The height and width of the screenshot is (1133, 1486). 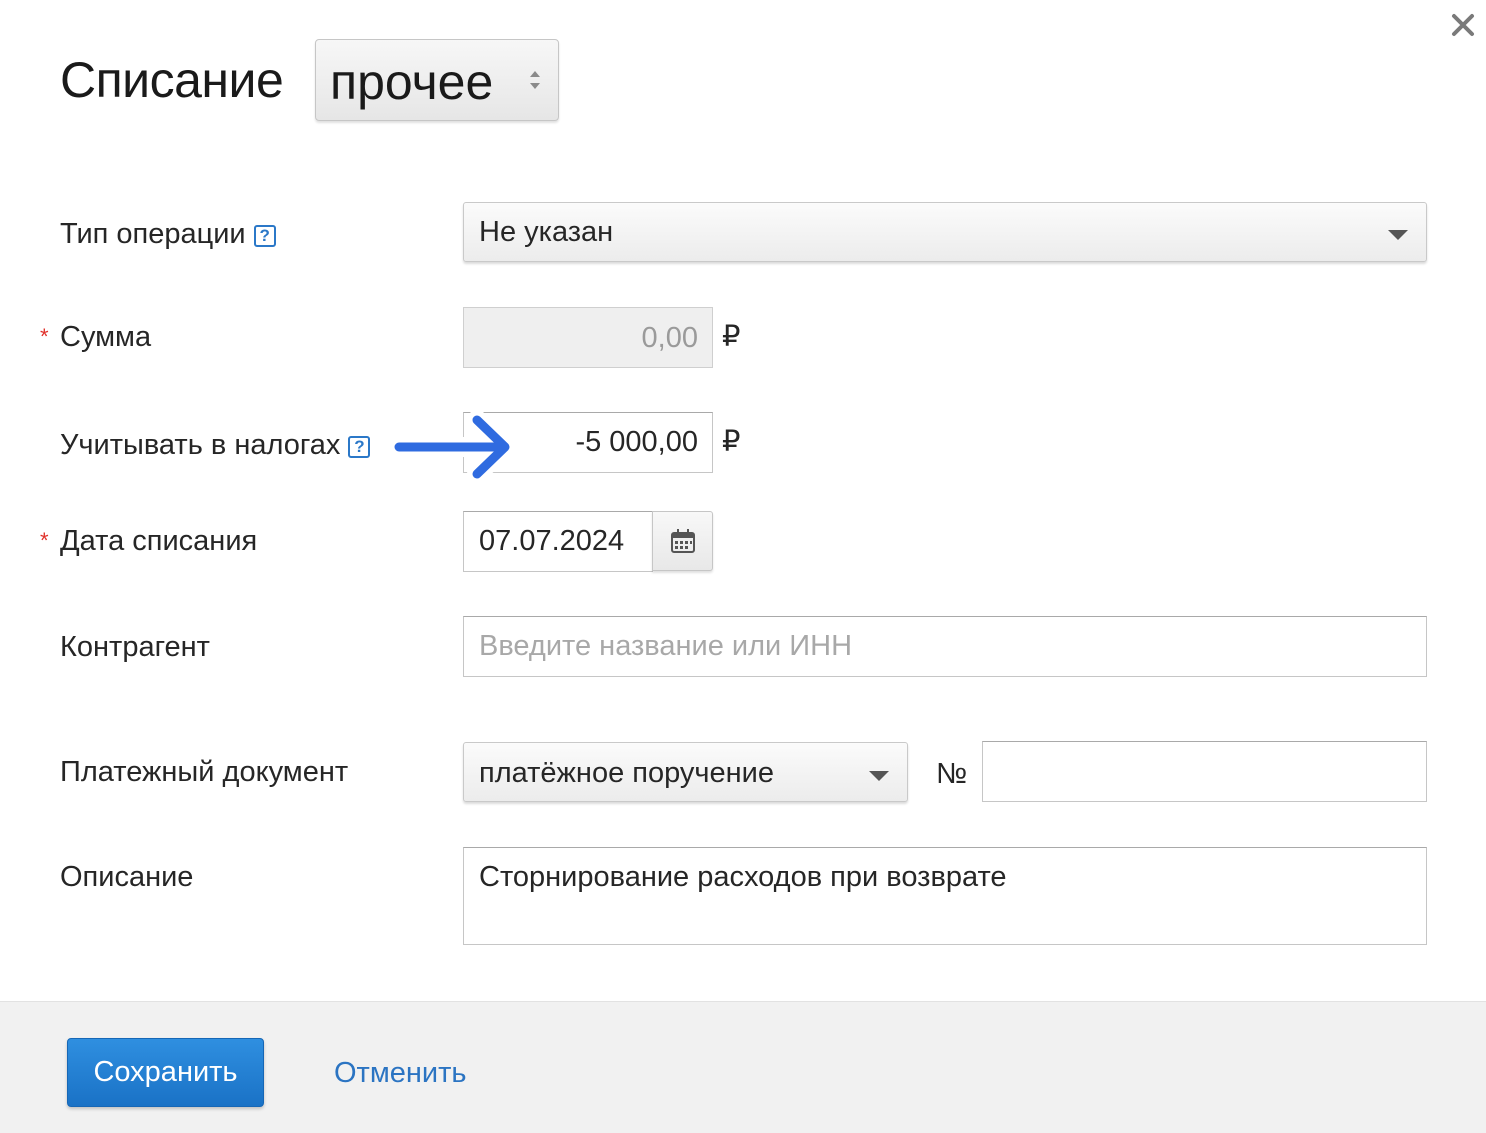 I want to click on date-label: Дата списания, so click(x=159, y=541).